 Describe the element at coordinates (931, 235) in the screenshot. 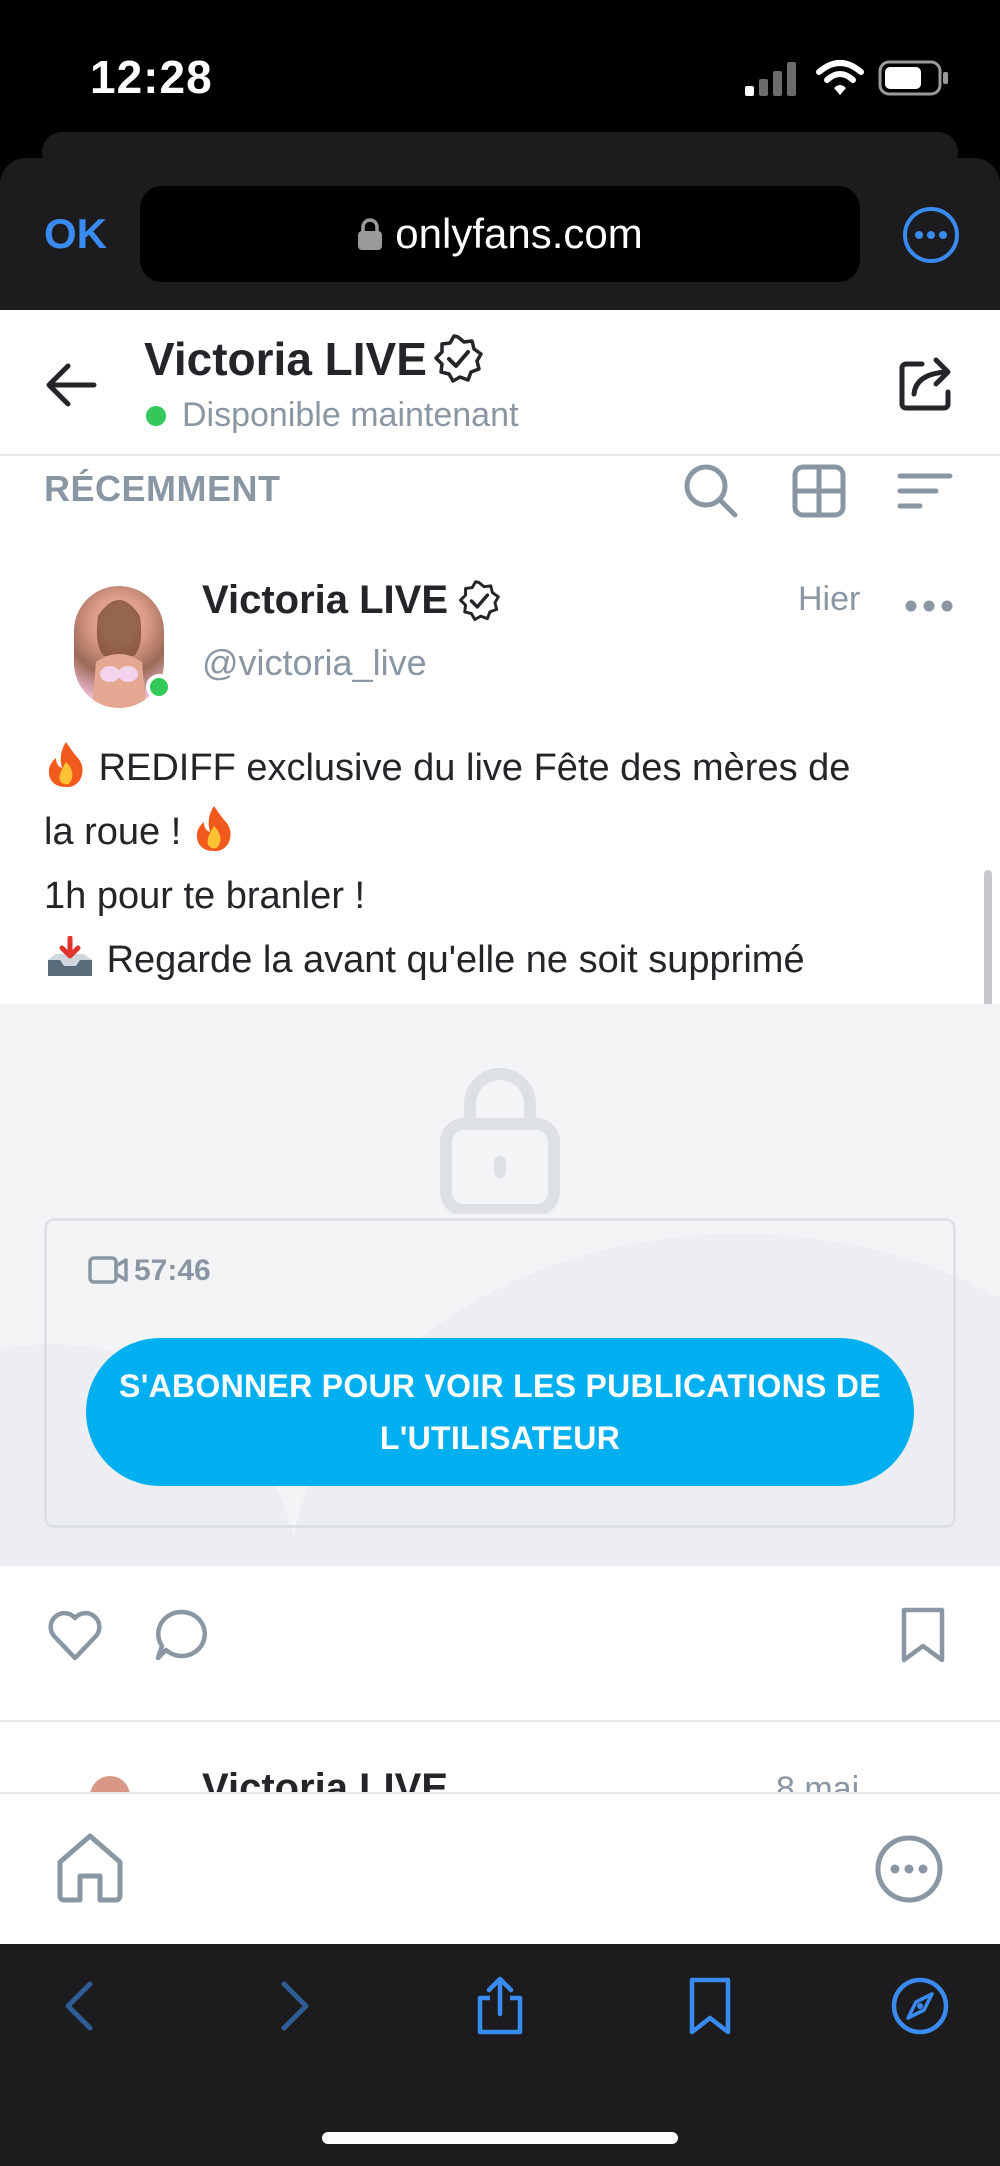

I see `more-icon` at that location.